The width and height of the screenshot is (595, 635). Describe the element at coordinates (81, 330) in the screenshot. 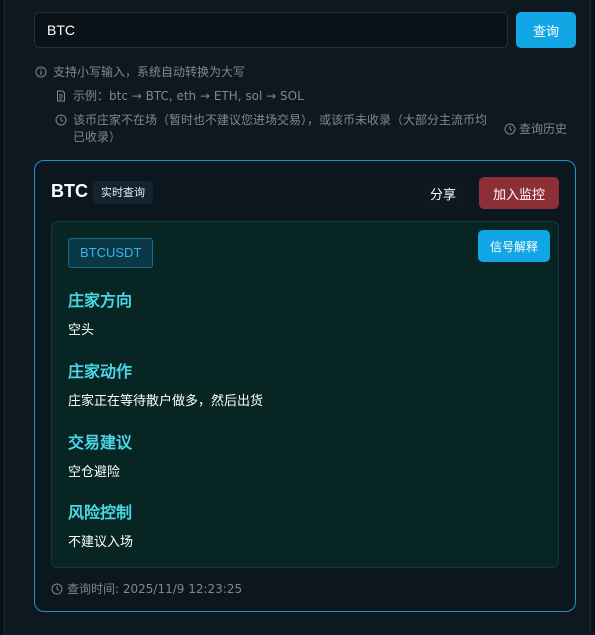

I see `section-value-direction: 空头` at that location.